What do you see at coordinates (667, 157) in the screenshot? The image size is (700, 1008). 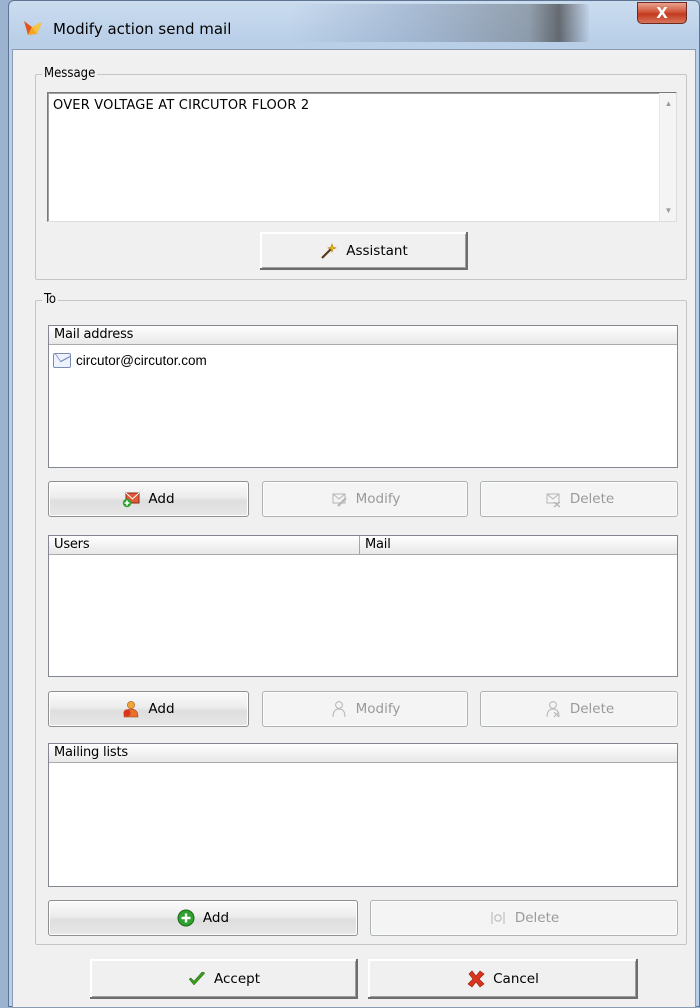 I see `message-scrollbar: ▲ ▼` at bounding box center [667, 157].